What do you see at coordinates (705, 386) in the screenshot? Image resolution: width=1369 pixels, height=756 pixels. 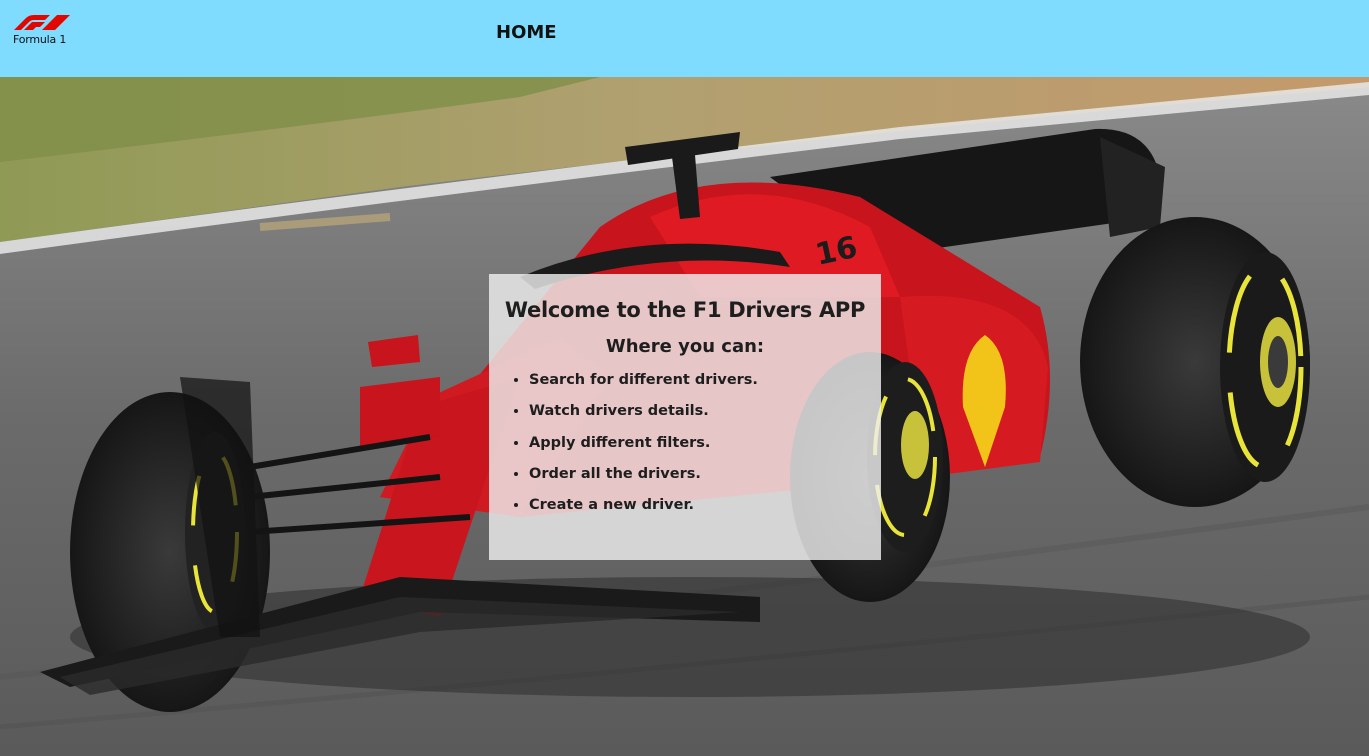 I see `list-item: Search for different drivers.` at bounding box center [705, 386].